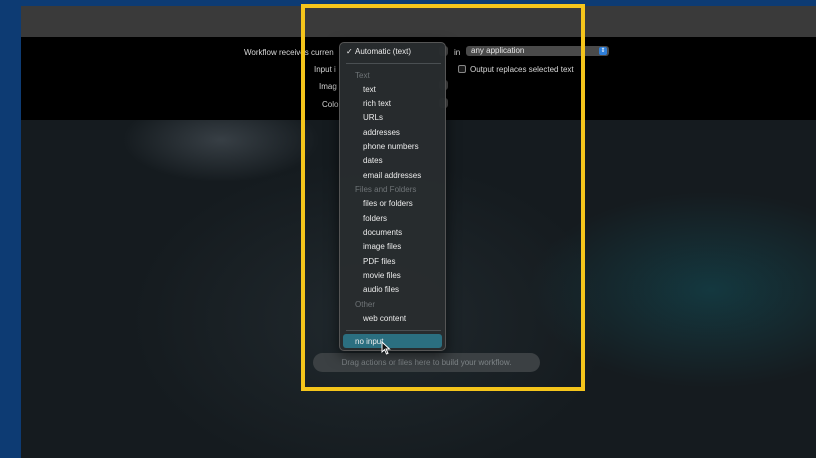 The width and height of the screenshot is (816, 458). Describe the element at coordinates (603, 51) in the screenshot. I see `stepper-arrows-icon: ⇕` at that location.